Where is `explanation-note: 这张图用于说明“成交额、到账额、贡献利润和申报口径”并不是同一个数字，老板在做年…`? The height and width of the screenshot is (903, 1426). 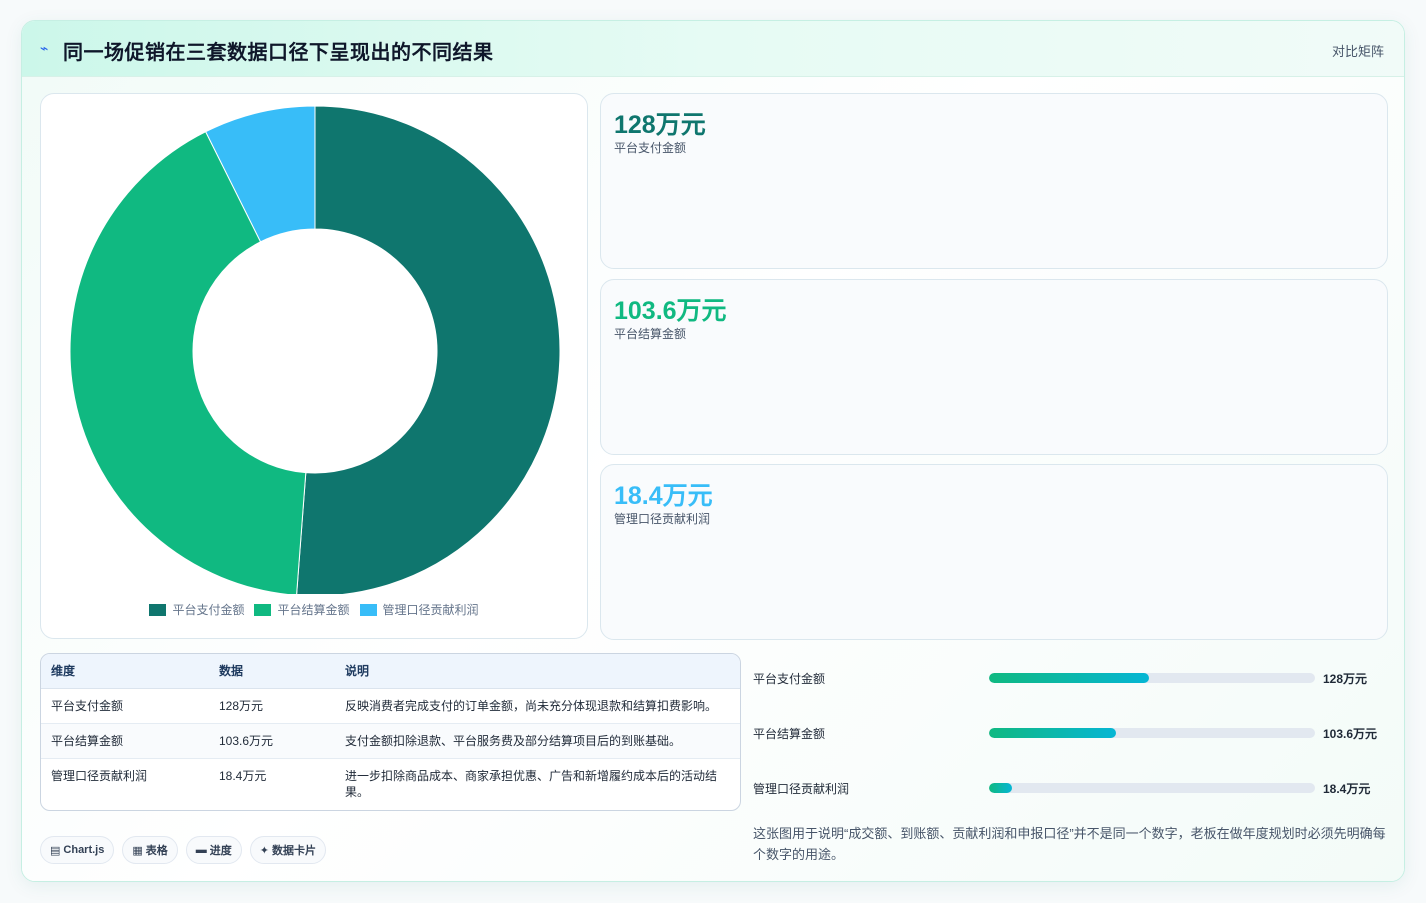 explanation-note: 这张图用于说明“成交额、到账额、贡献利润和申报口径”并不是同一个数字，老板在做年… is located at coordinates (1069, 844).